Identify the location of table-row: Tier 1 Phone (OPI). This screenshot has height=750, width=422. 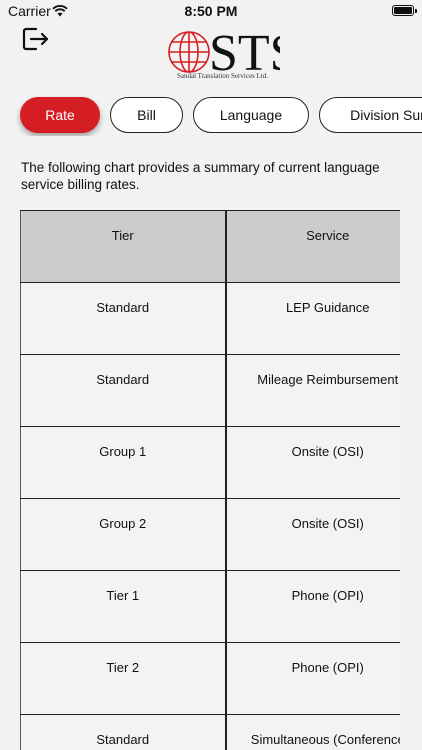
(210, 606).